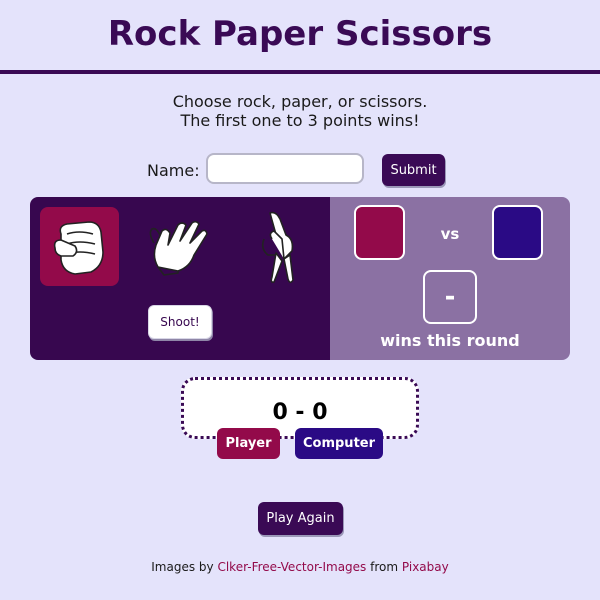 Image resolution: width=600 pixels, height=600 pixels. What do you see at coordinates (300, 120) in the screenshot?
I see `instructions-line-2: The first one to 3 points wins!` at bounding box center [300, 120].